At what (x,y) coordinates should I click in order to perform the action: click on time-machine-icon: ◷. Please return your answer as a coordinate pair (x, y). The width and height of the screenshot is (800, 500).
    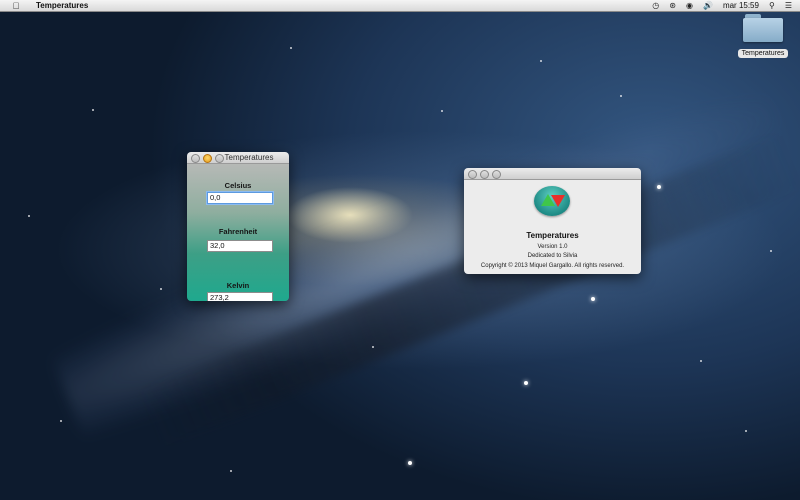
    Looking at the image, I should click on (655, 5).